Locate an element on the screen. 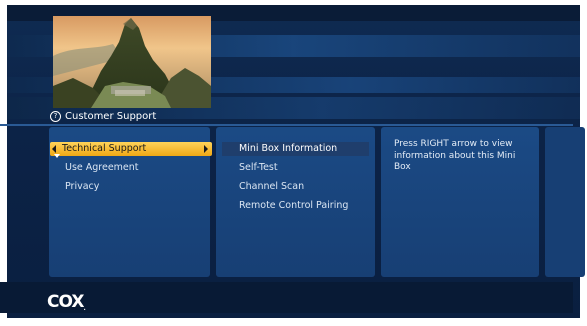 Image resolution: width=587 pixels, height=326 pixels. menu-item-label: Technical Support is located at coordinates (104, 148).